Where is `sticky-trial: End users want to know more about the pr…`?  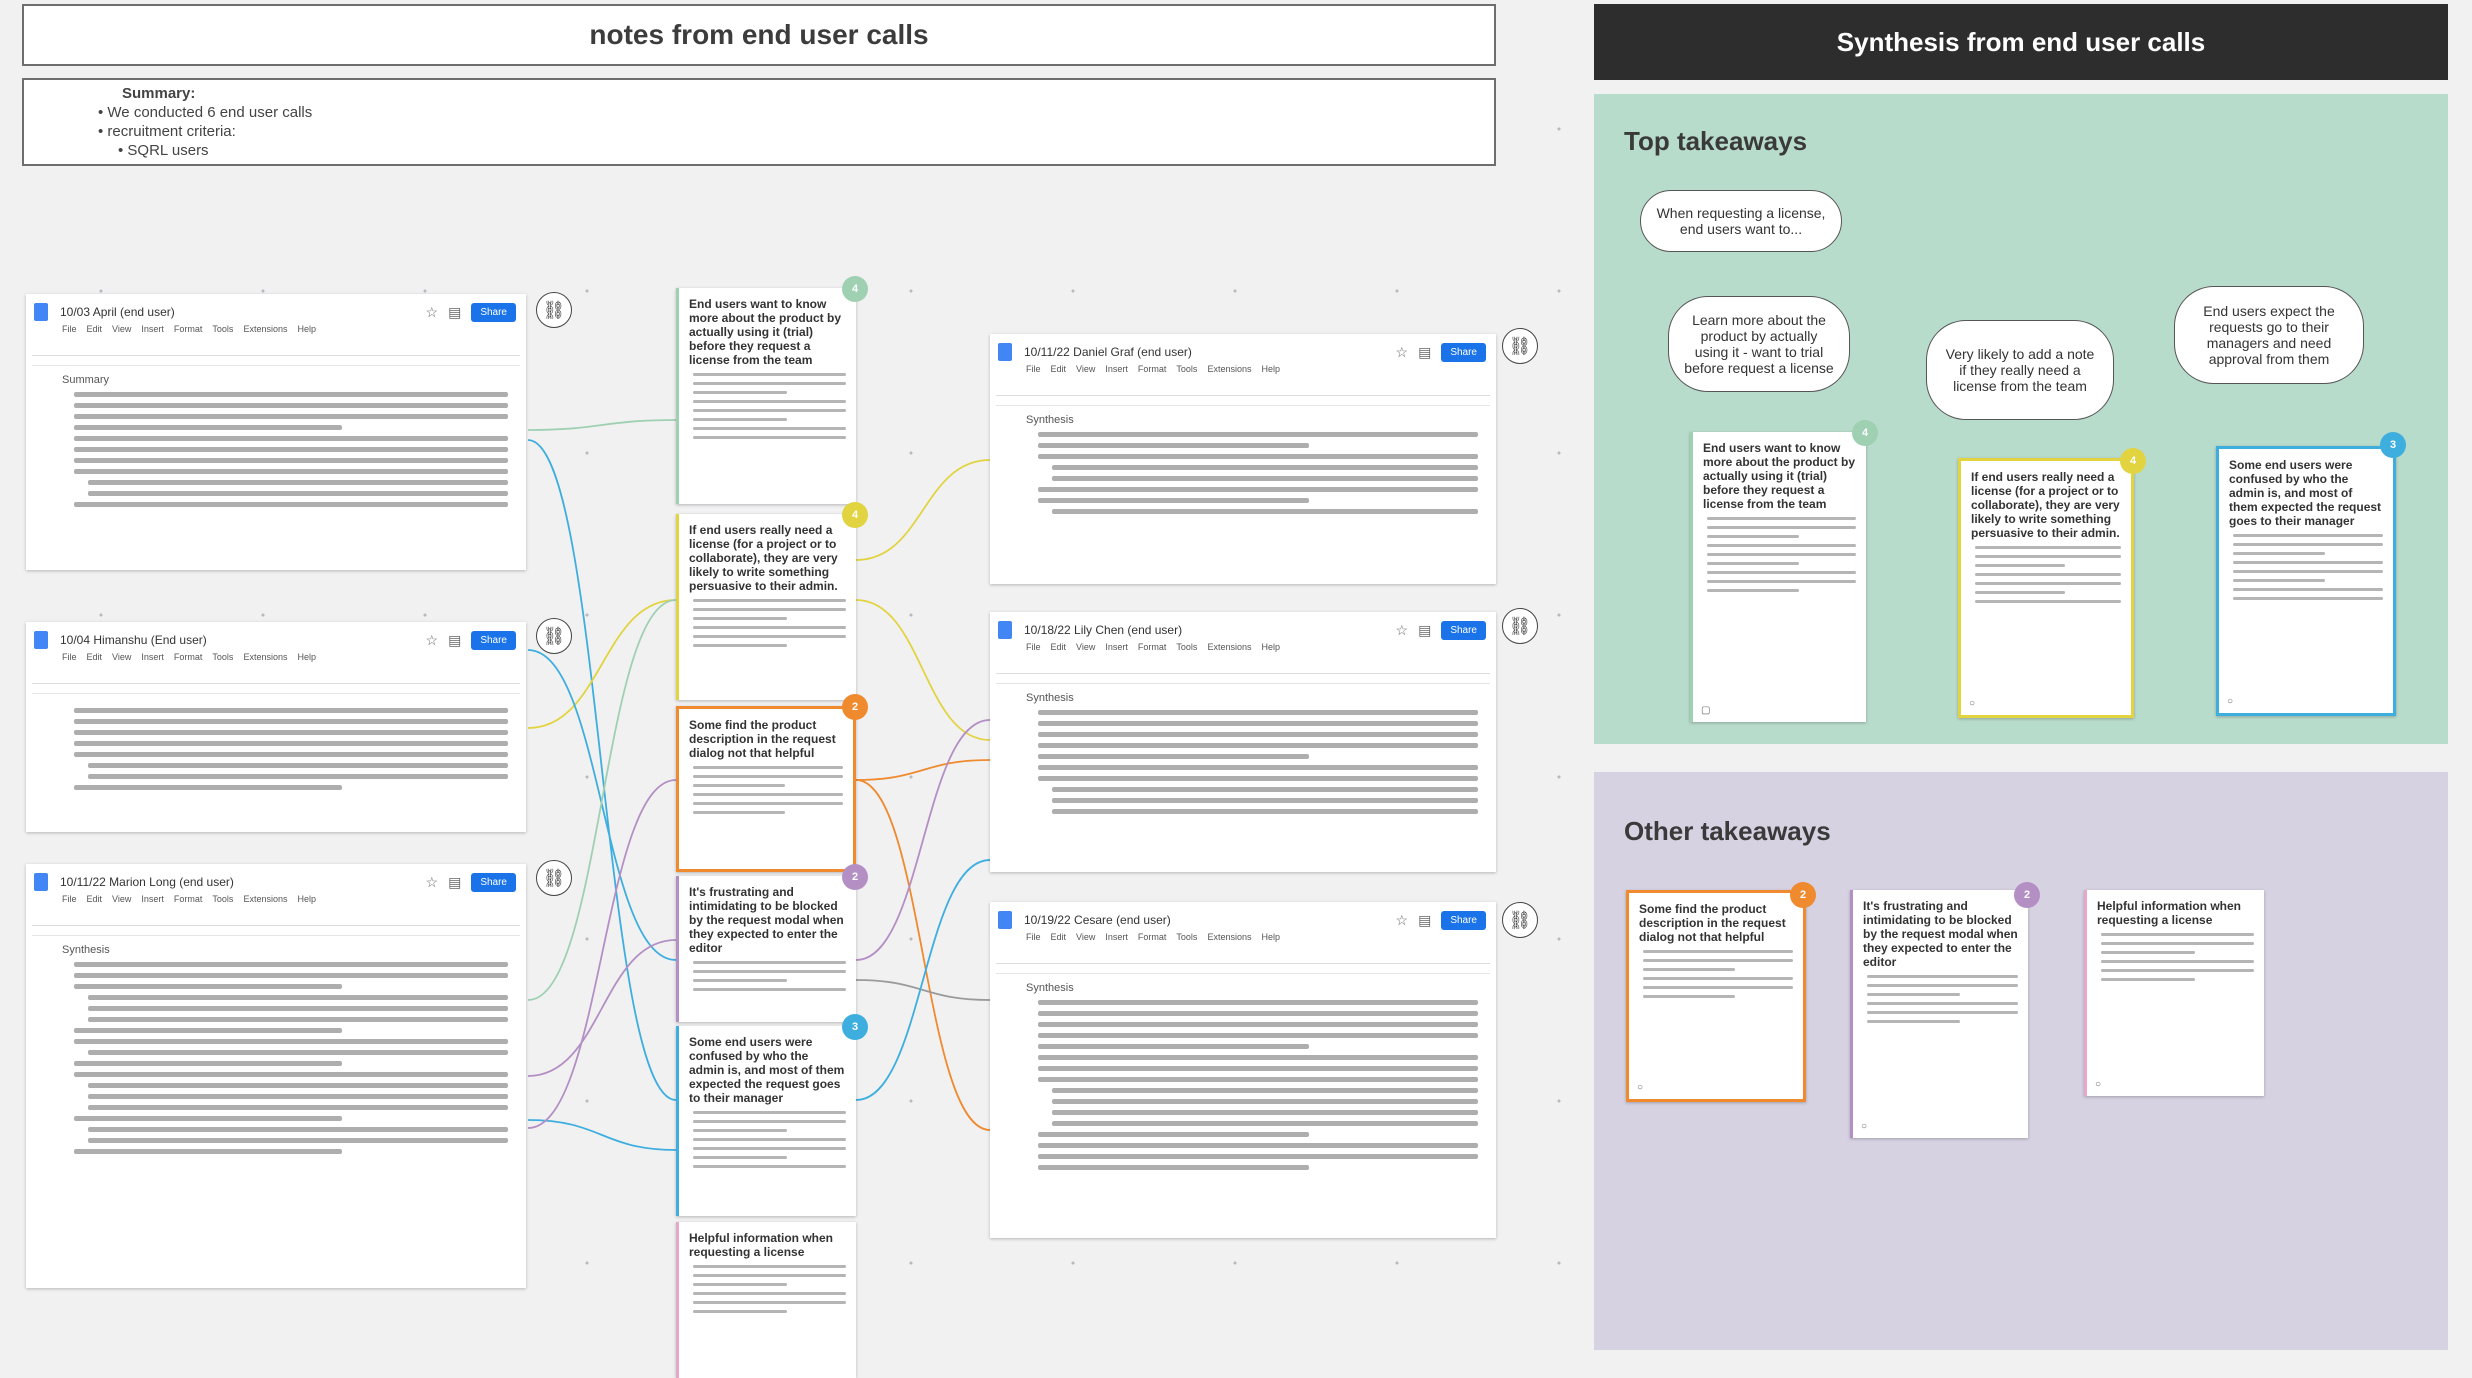
sticky-trial: End users want to know more about the pr… is located at coordinates (766, 396).